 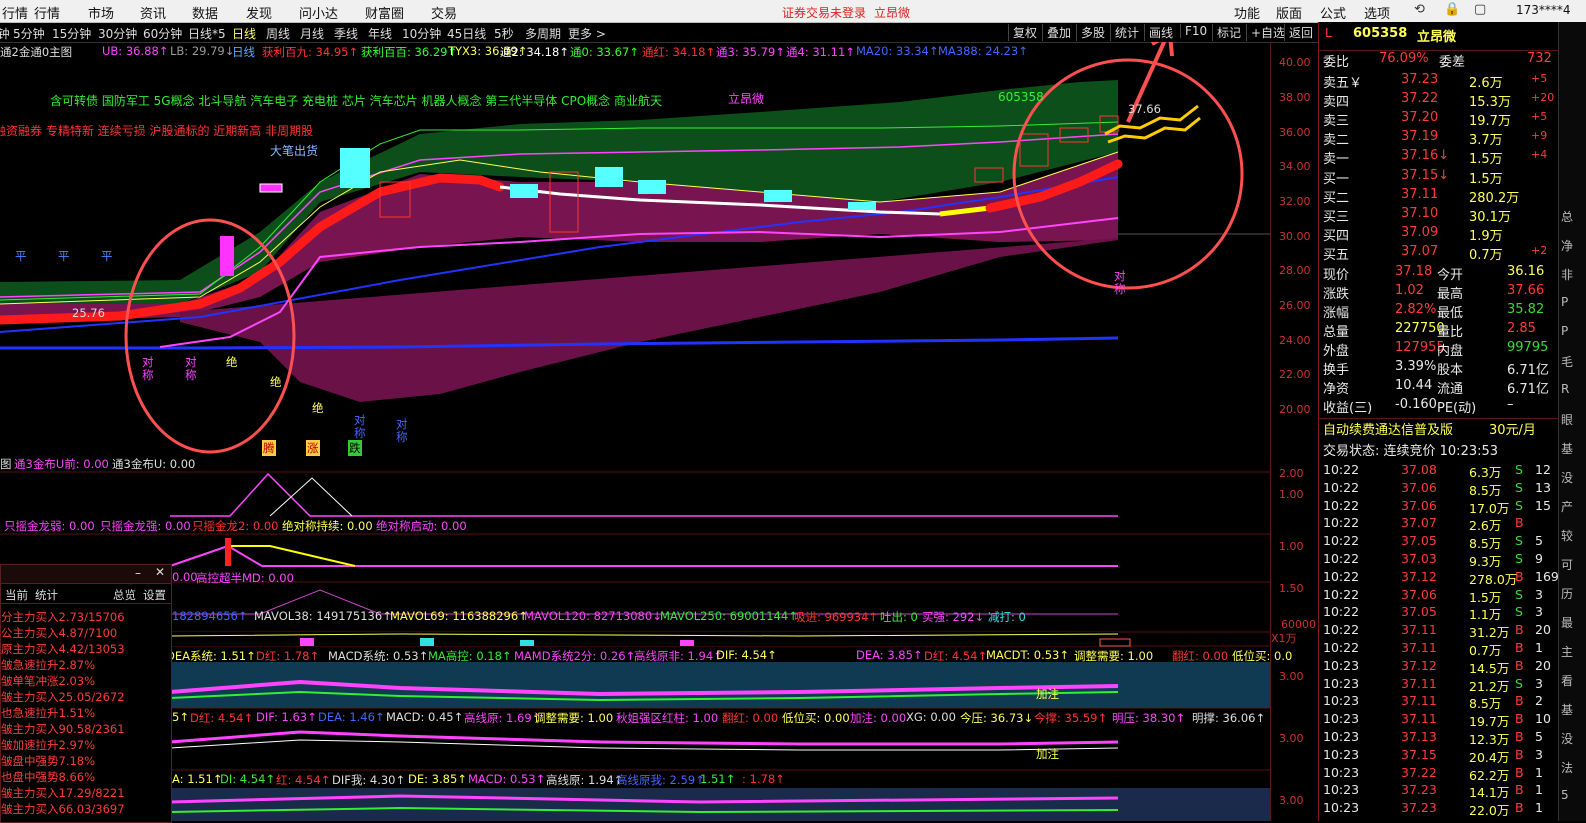 What do you see at coordinates (1439, 702) in the screenshot?
I see `tick-row: 10:23 37.11 8.5万 B 2` at bounding box center [1439, 702].